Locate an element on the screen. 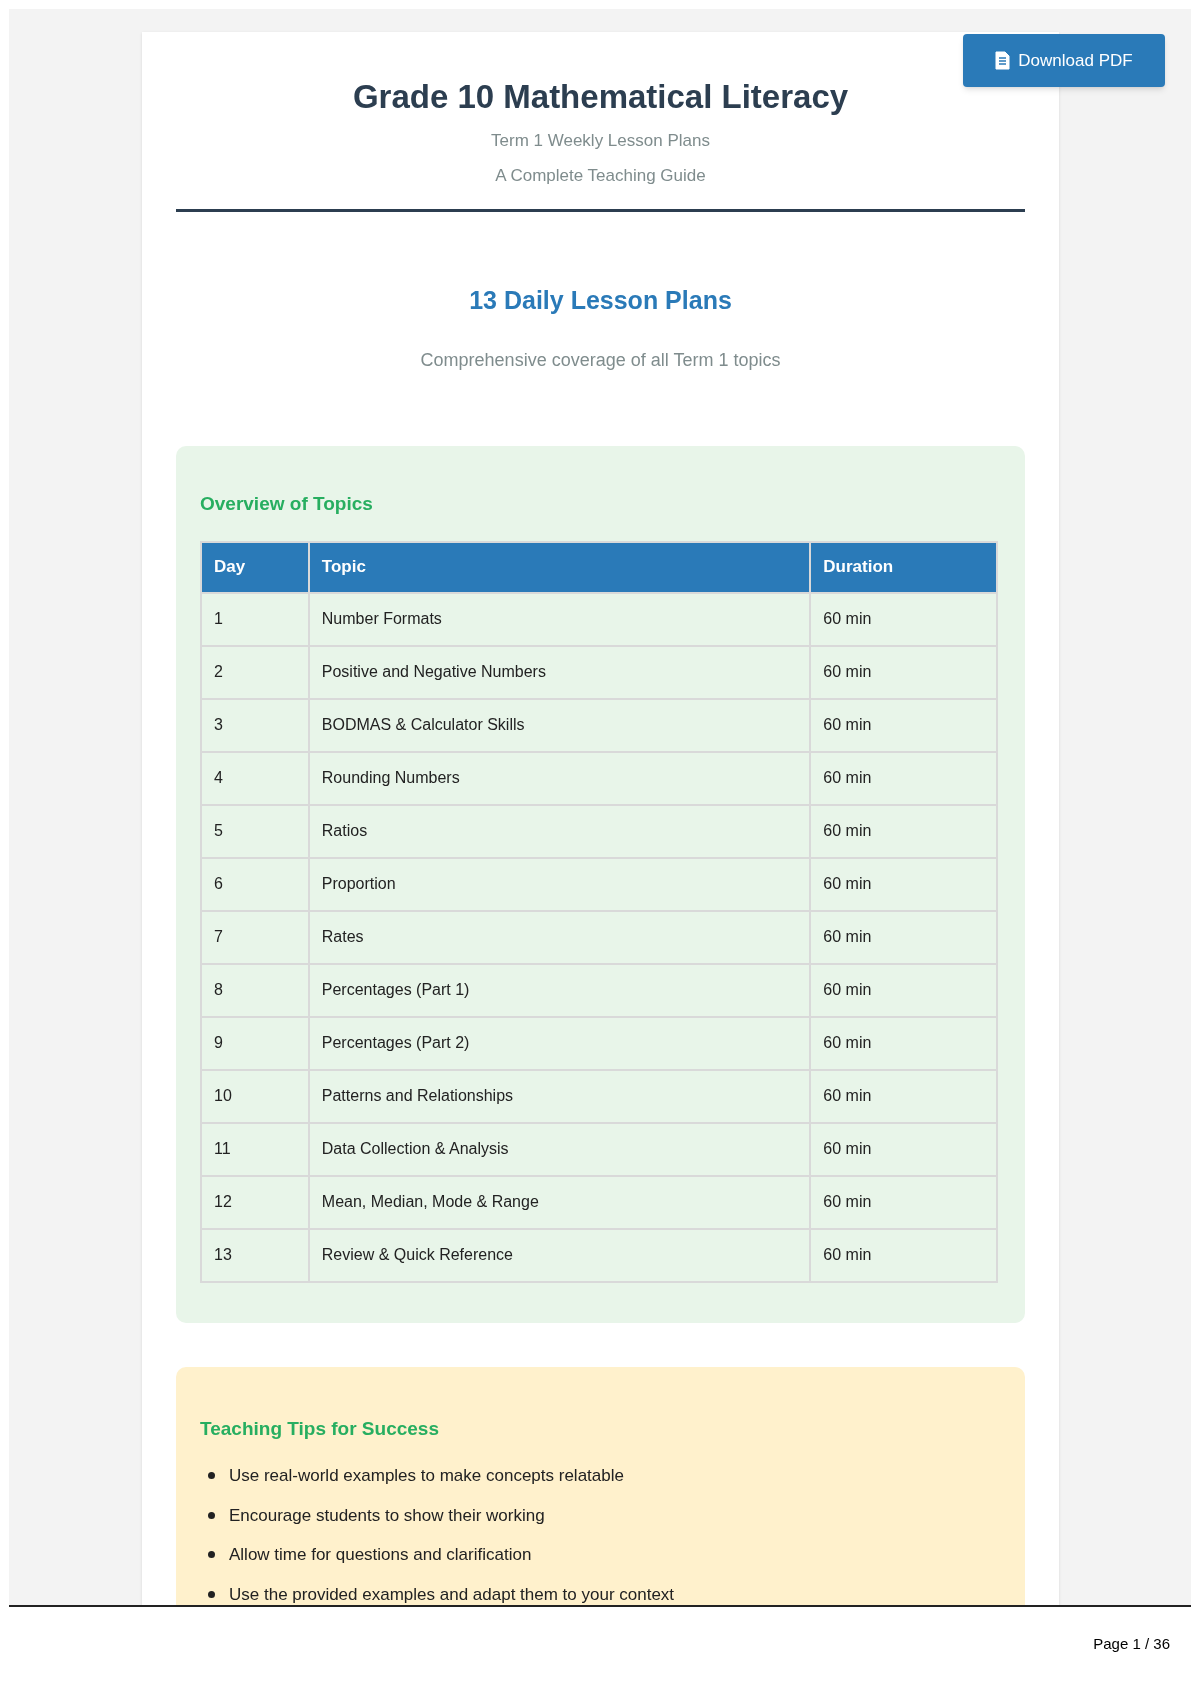  table-cell: Percentages (Part 1) is located at coordinates (559, 990).